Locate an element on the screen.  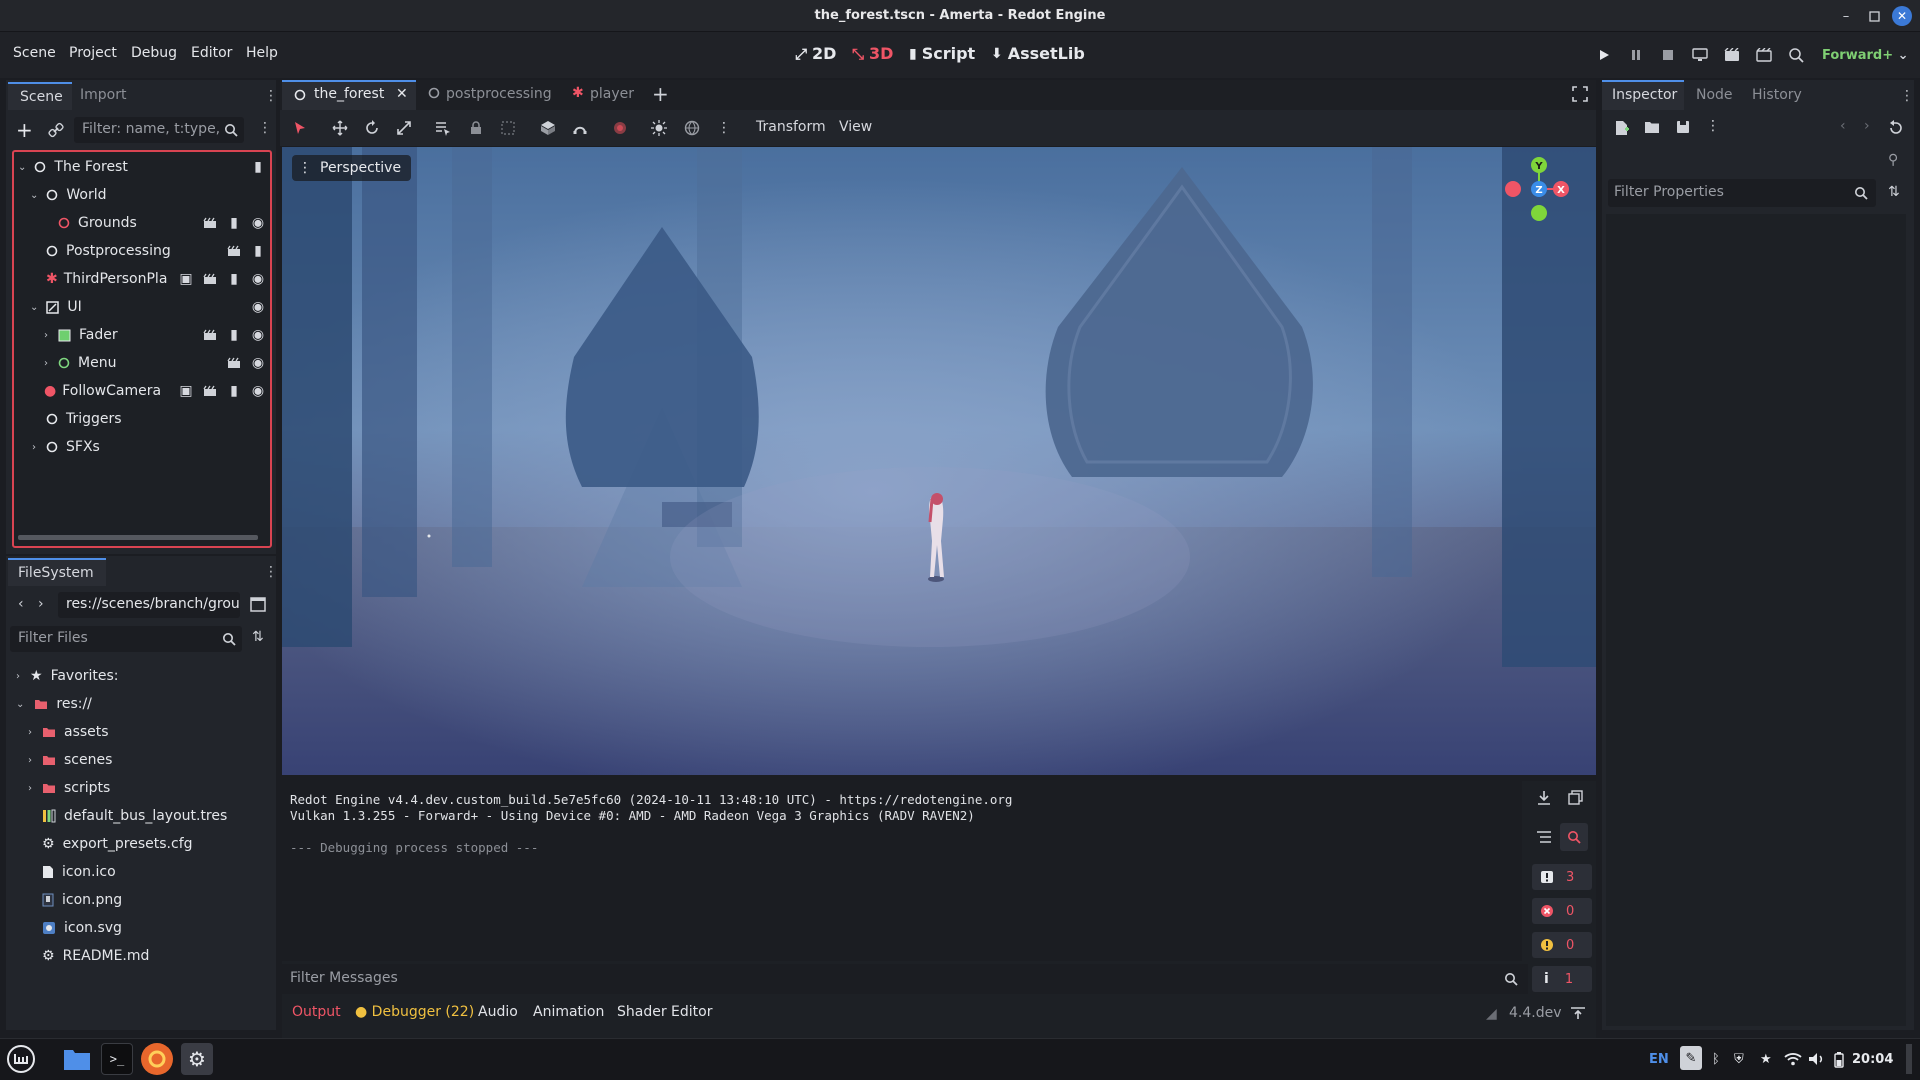
fs-scripts: › scripts is located at coordinates (69, 788).